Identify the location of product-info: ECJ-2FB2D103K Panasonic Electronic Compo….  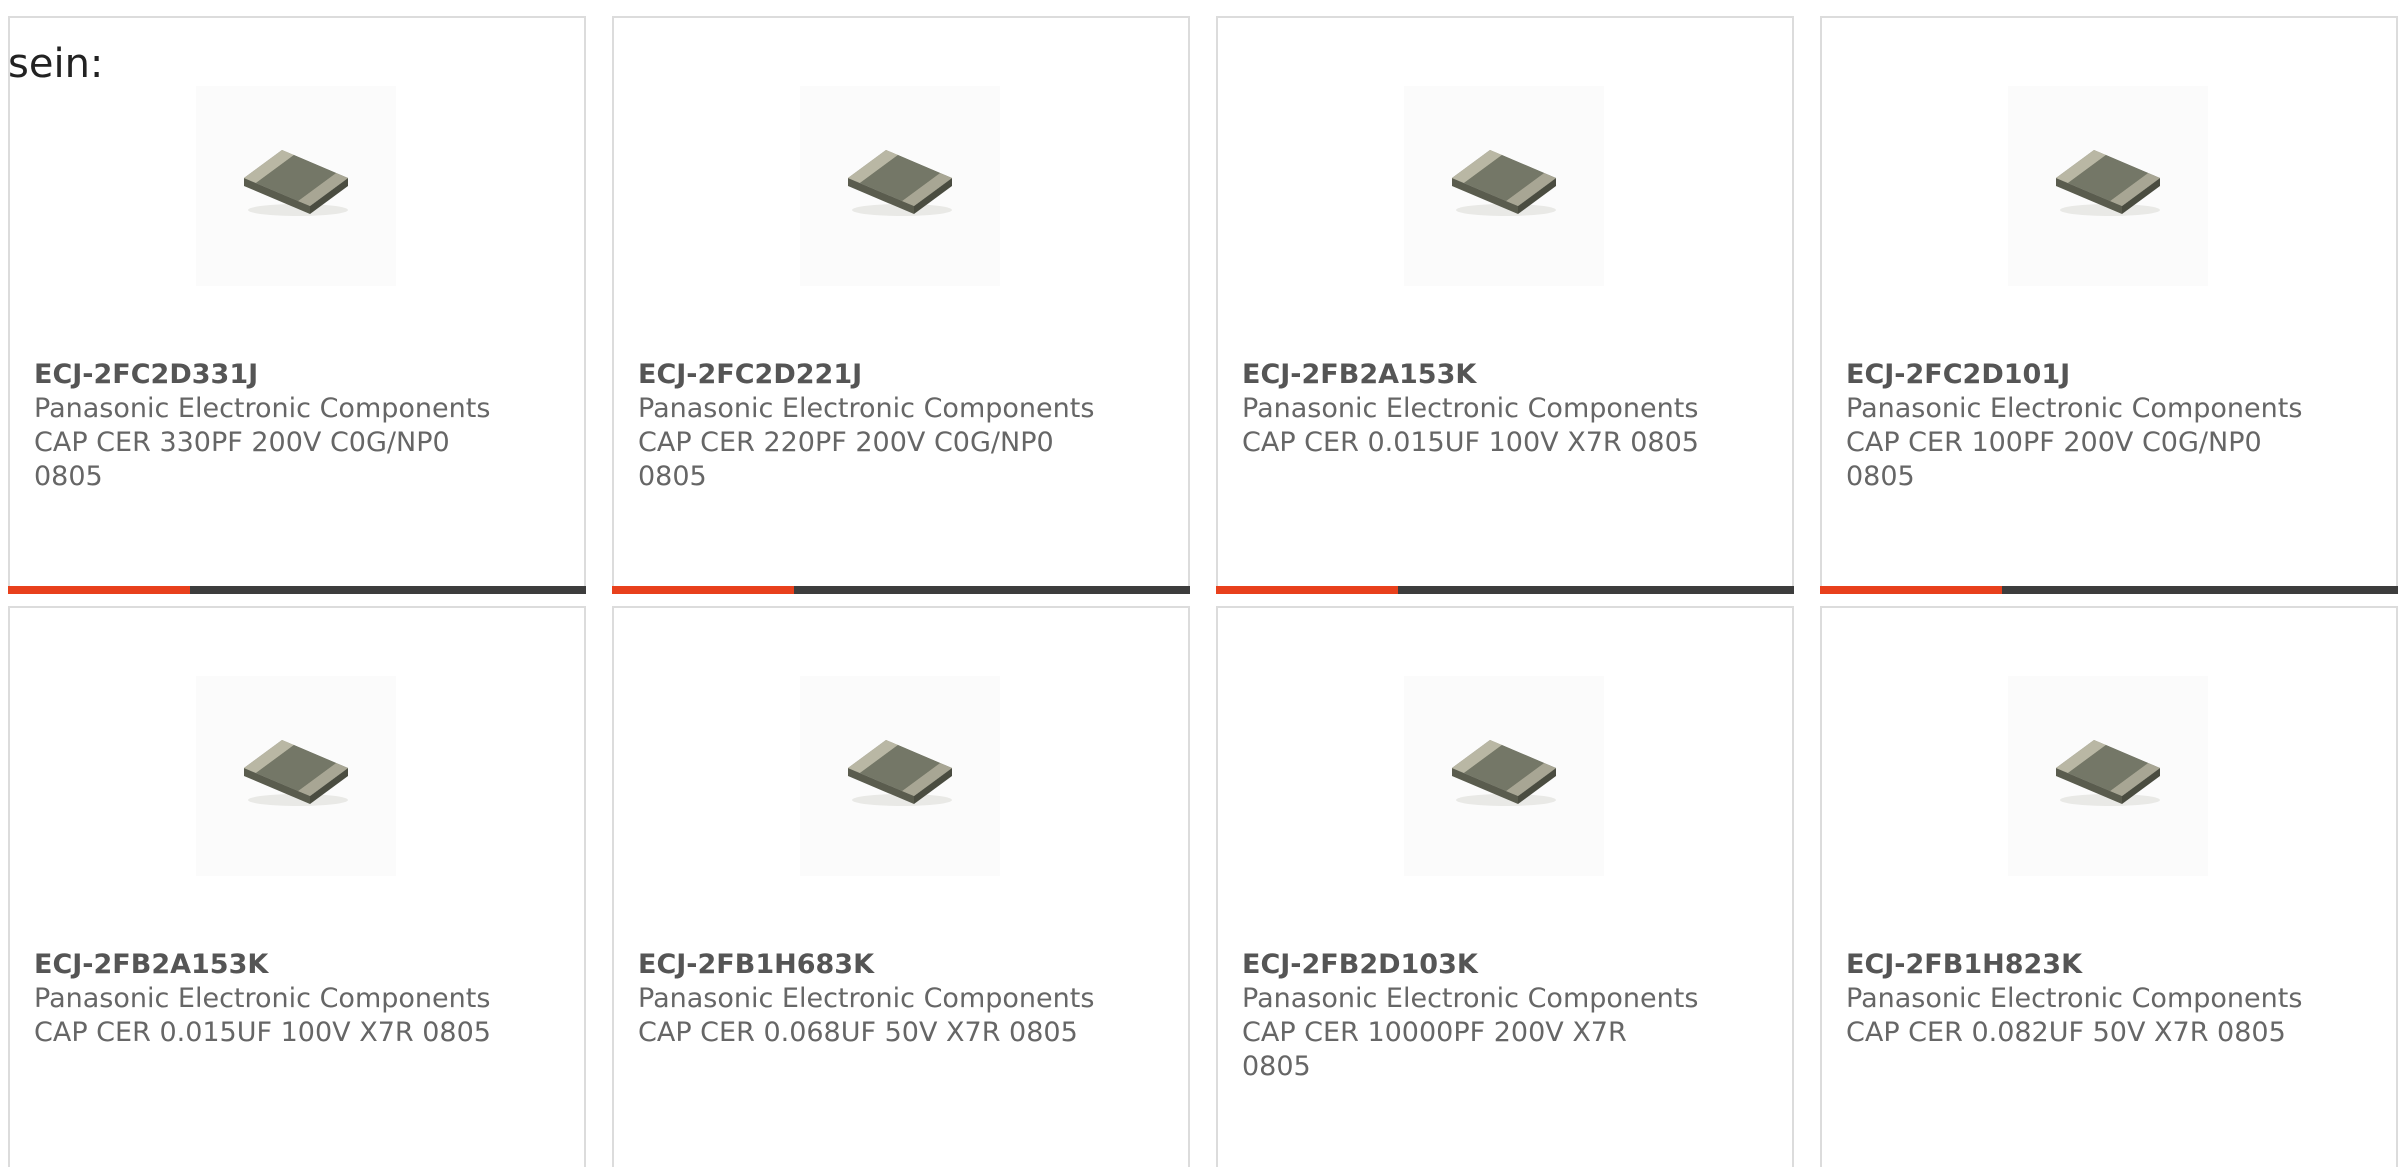
(1472, 1016).